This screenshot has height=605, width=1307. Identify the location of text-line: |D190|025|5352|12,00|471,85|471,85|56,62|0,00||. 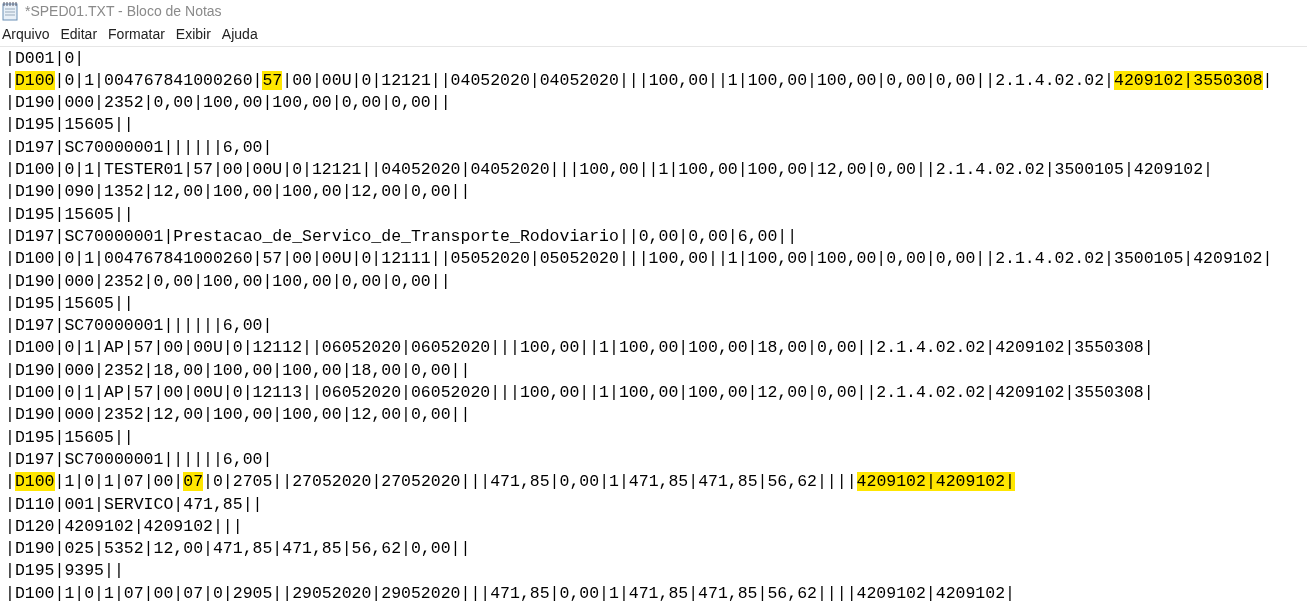
(238, 549).